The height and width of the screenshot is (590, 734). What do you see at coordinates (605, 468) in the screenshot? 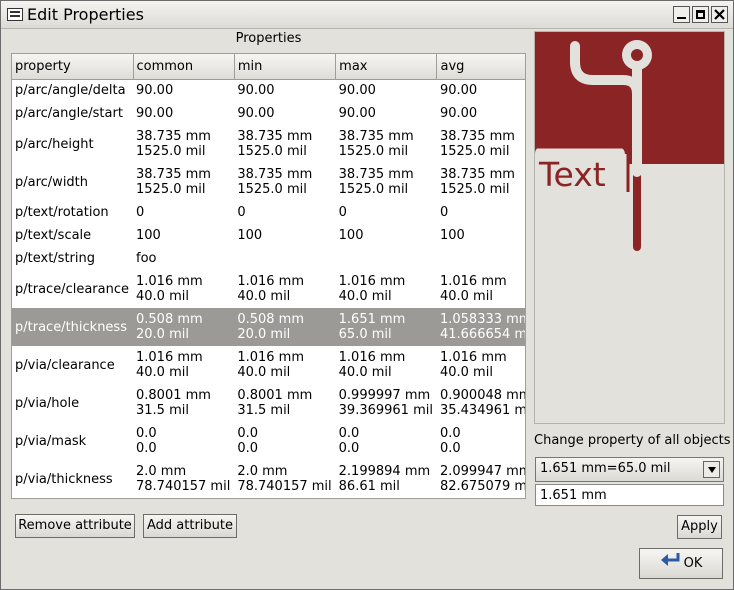
I see `value-select-text: 1.651 mm=65.0 mil` at bounding box center [605, 468].